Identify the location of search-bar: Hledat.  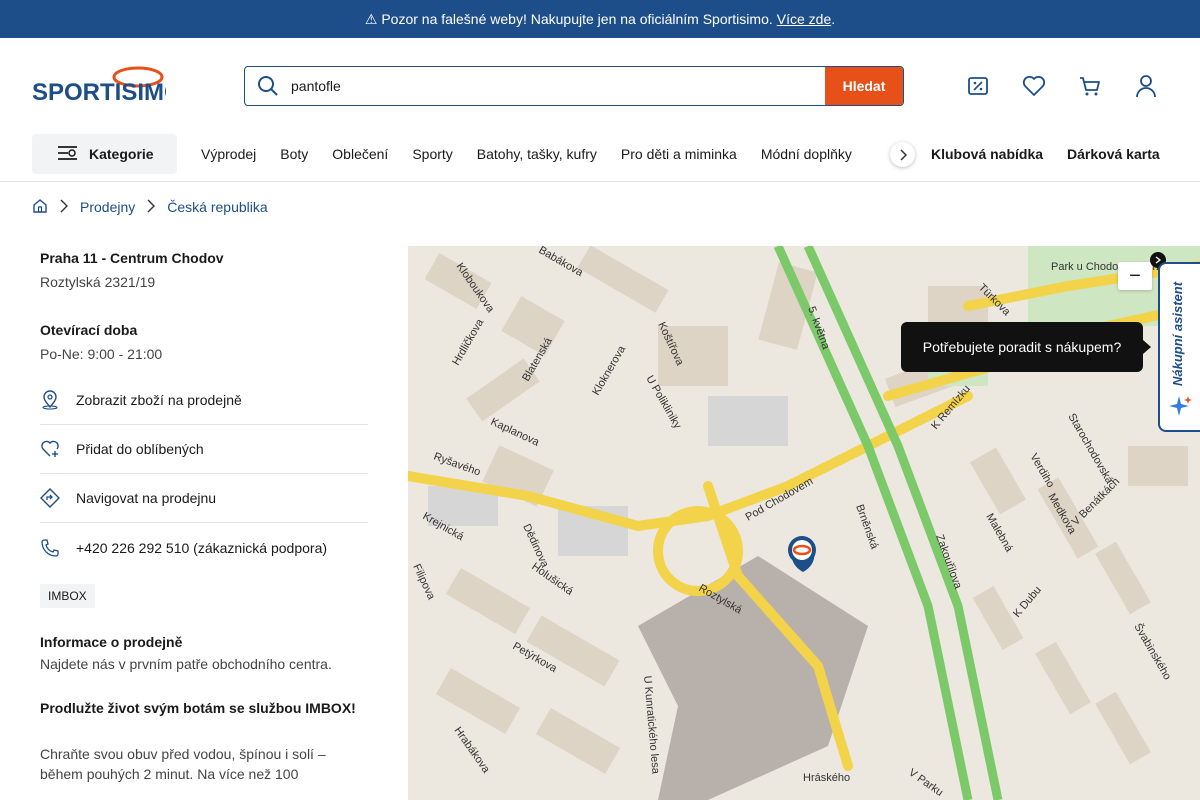
(574, 86).